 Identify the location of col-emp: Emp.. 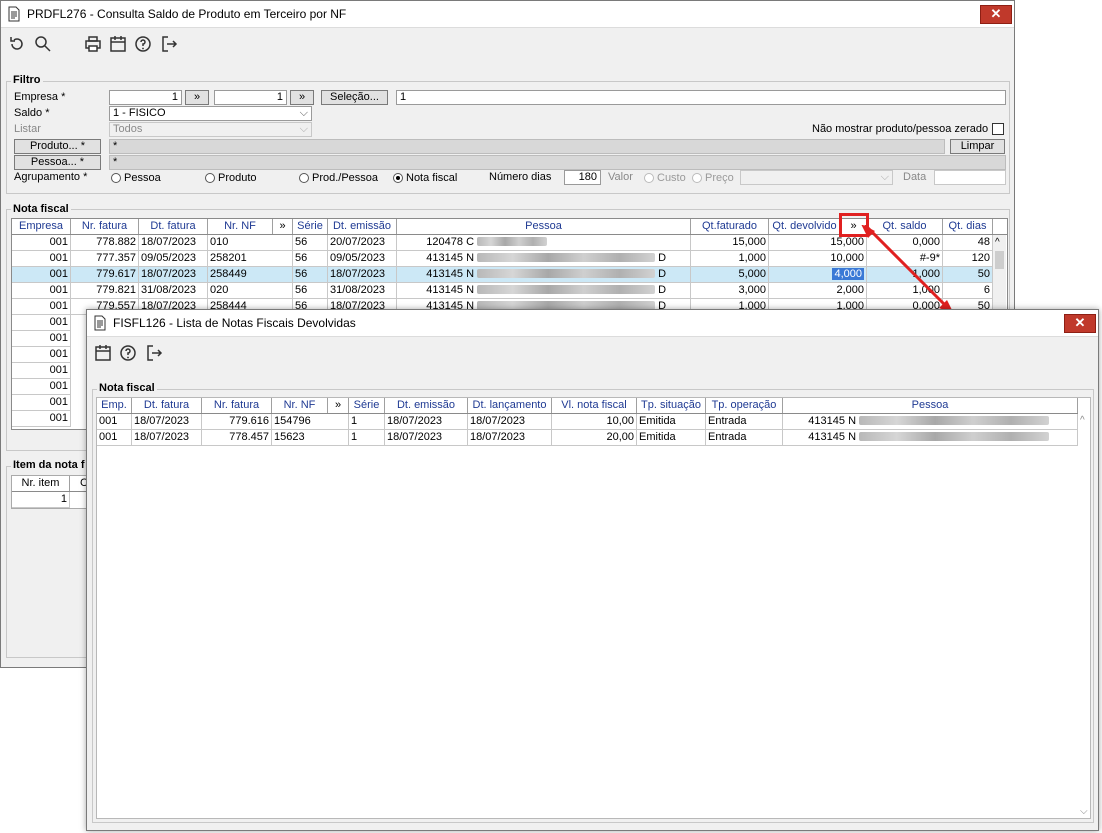
(114, 405).